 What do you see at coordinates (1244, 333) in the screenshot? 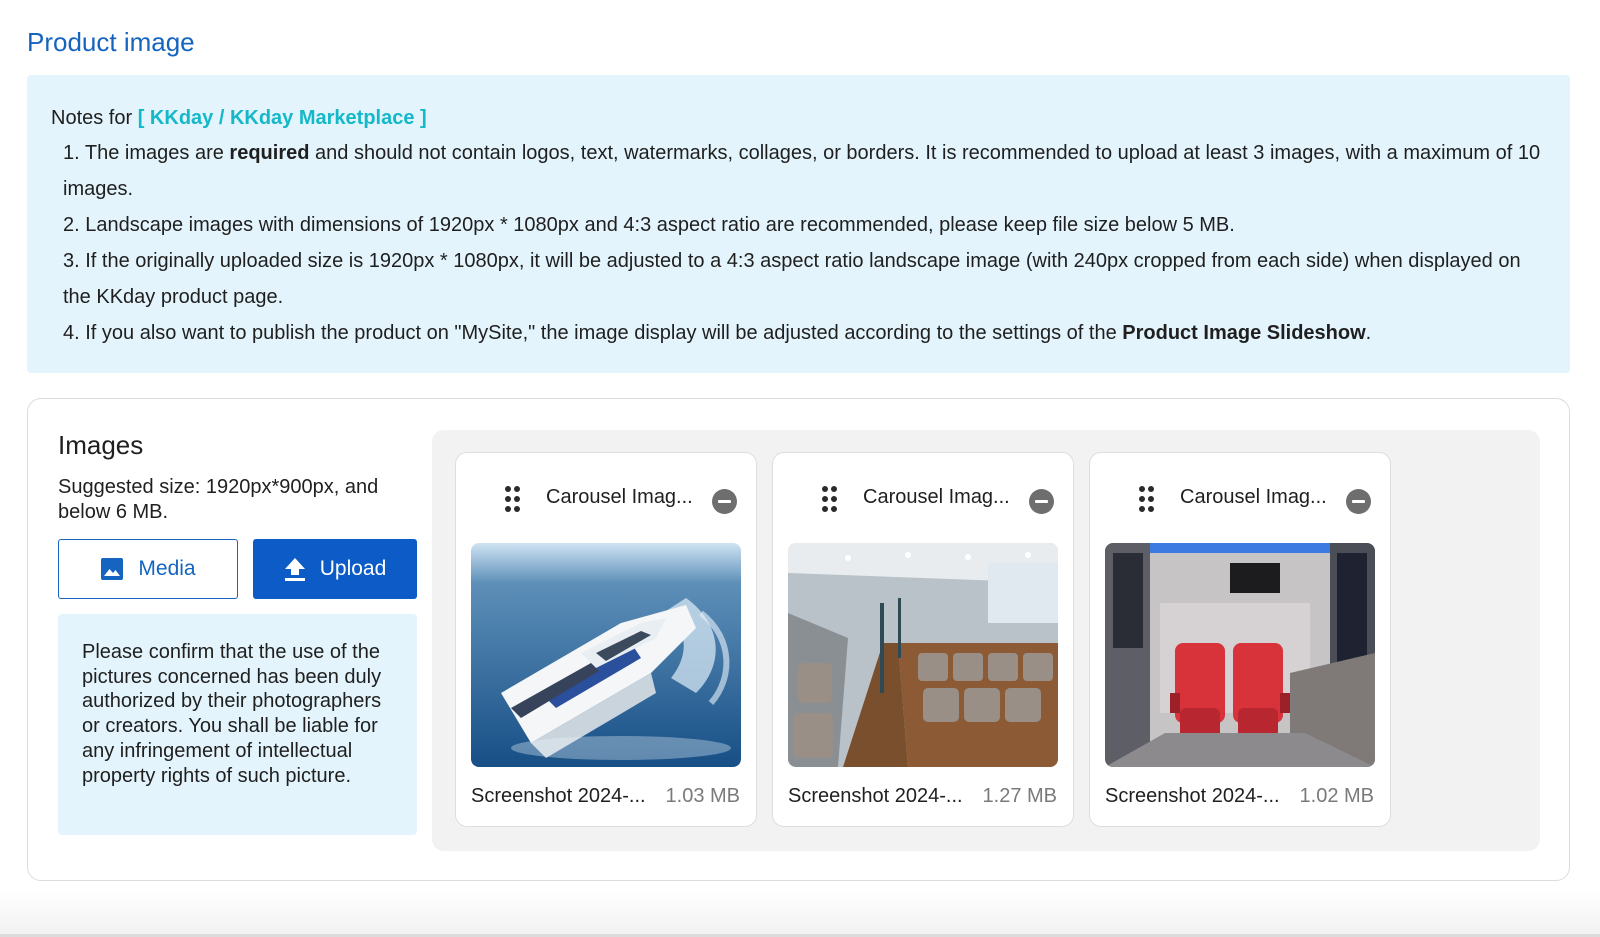
I see `note-bold: Product Image Slideshow` at bounding box center [1244, 333].